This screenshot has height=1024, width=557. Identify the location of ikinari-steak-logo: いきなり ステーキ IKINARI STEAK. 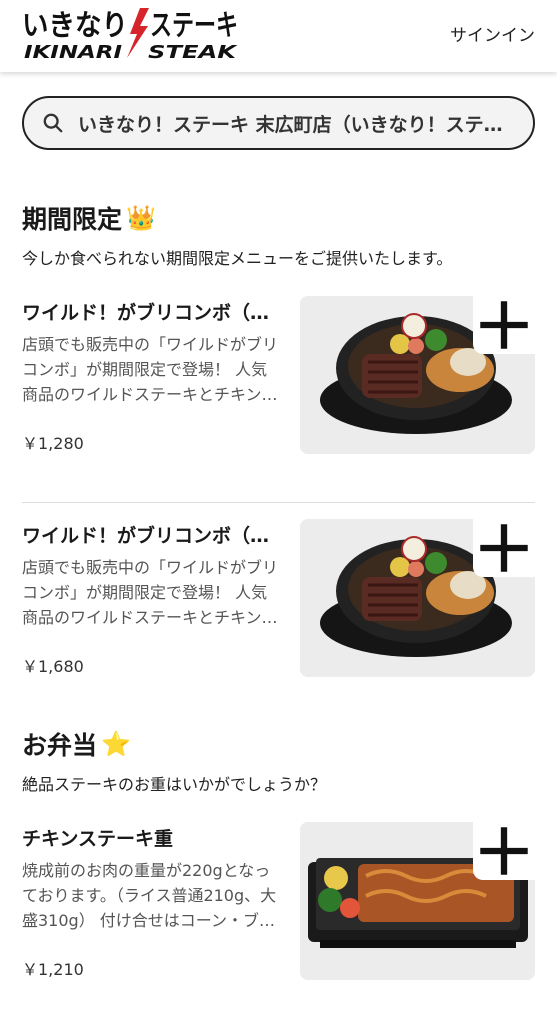
(131, 34).